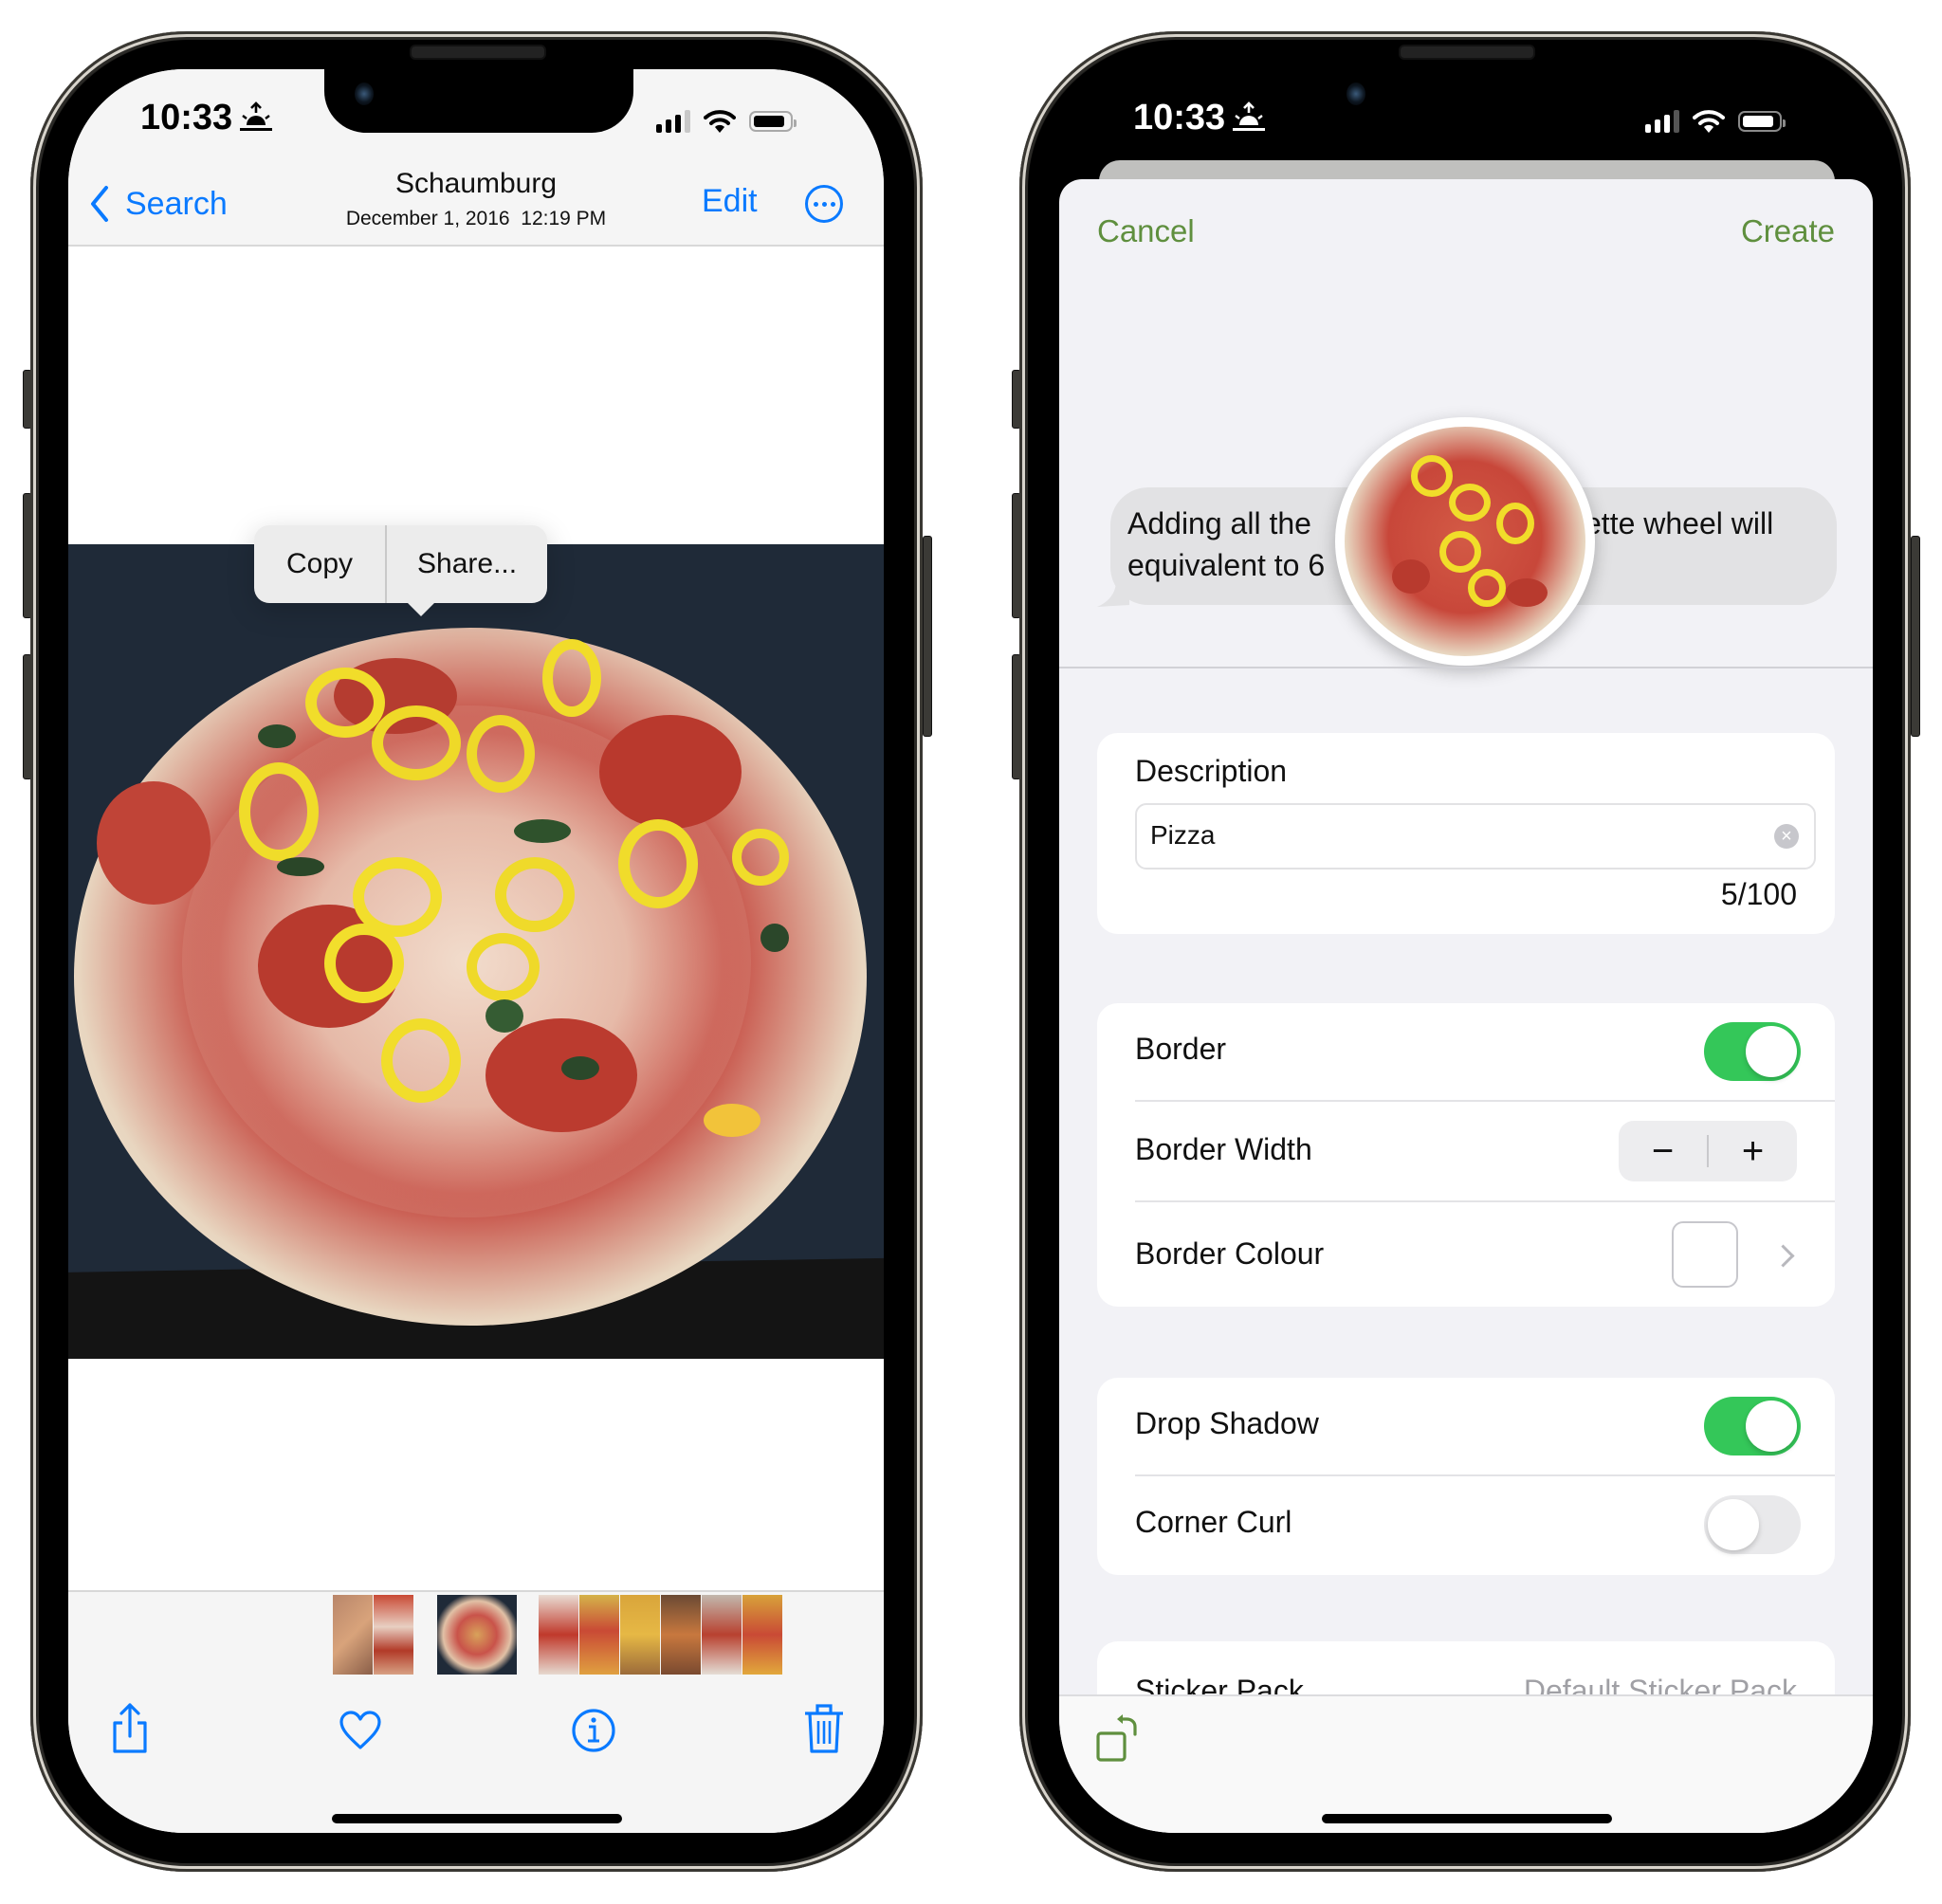 The height and width of the screenshot is (1904, 1942). I want to click on context-menu-arrow, so click(421, 609).